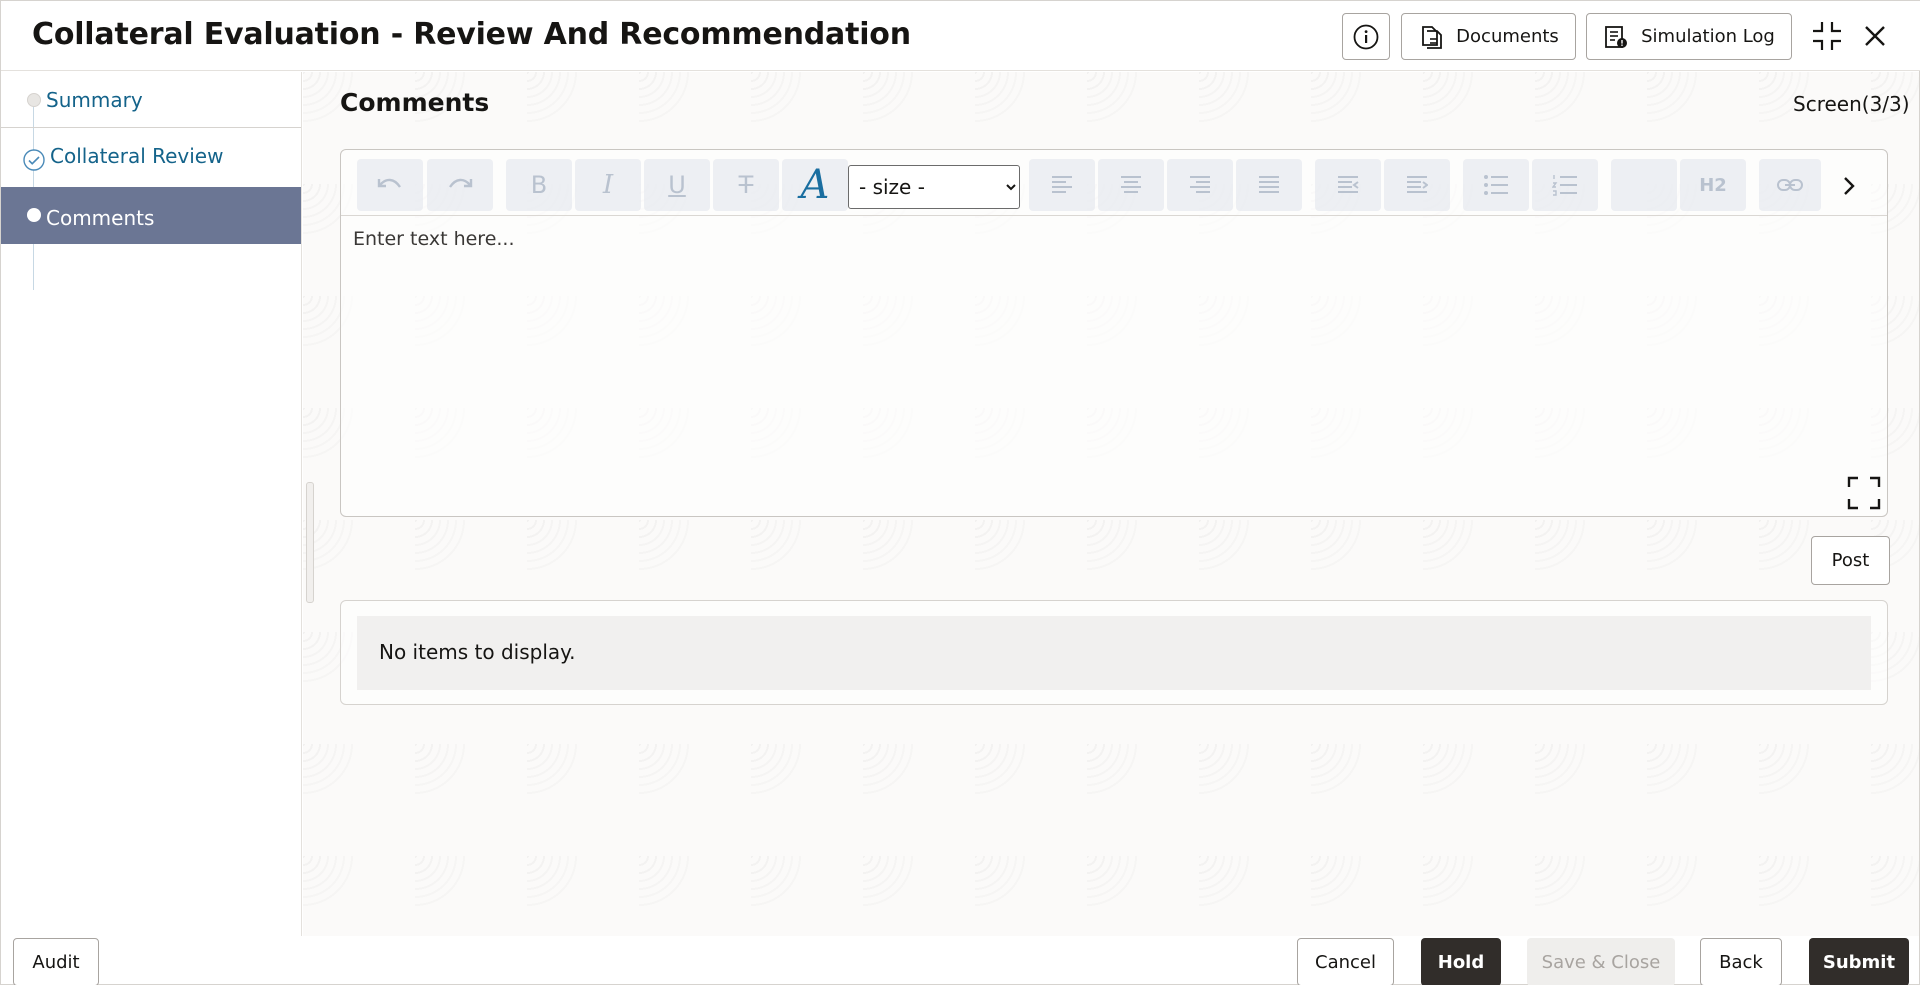 This screenshot has height=985, width=1920. I want to click on strikethrough-button: T, so click(746, 185).